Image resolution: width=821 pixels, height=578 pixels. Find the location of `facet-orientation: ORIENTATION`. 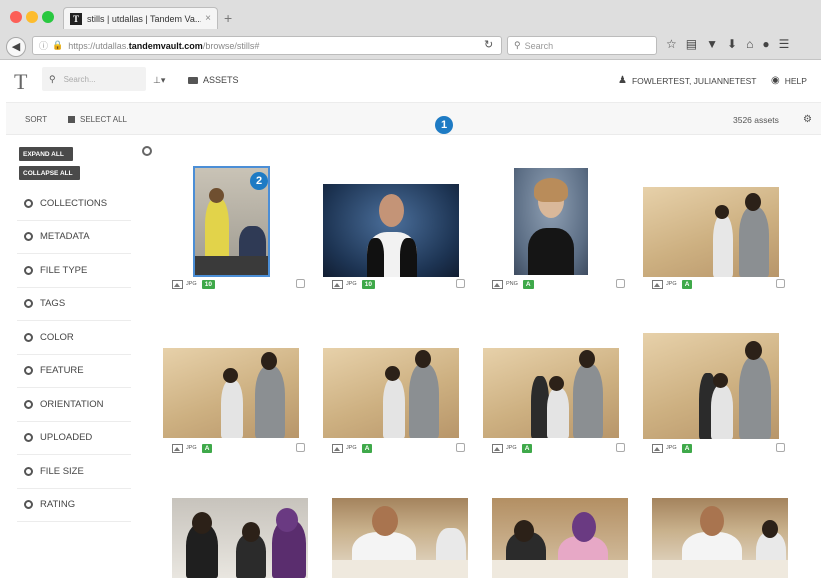

facet-orientation: ORIENTATION is located at coordinates (74, 405).